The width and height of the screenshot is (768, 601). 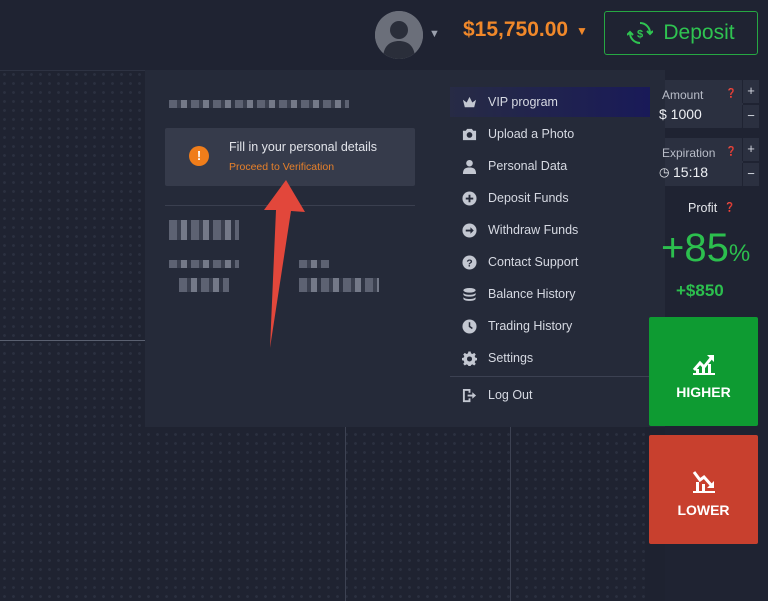 What do you see at coordinates (695, 248) in the screenshot?
I see `profit-percentage-value: +85` at bounding box center [695, 248].